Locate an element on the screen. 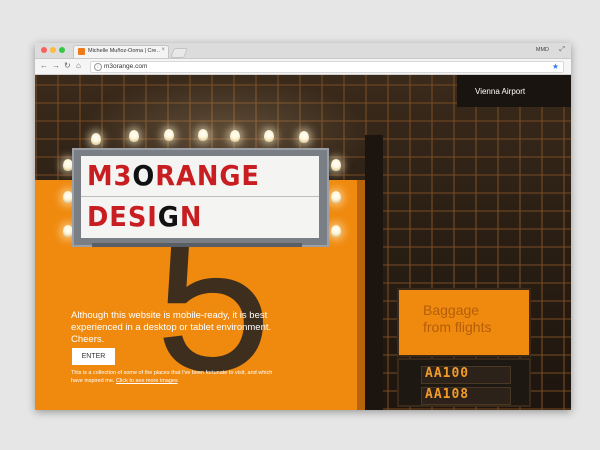  profile-name: MMD is located at coordinates (542, 50).